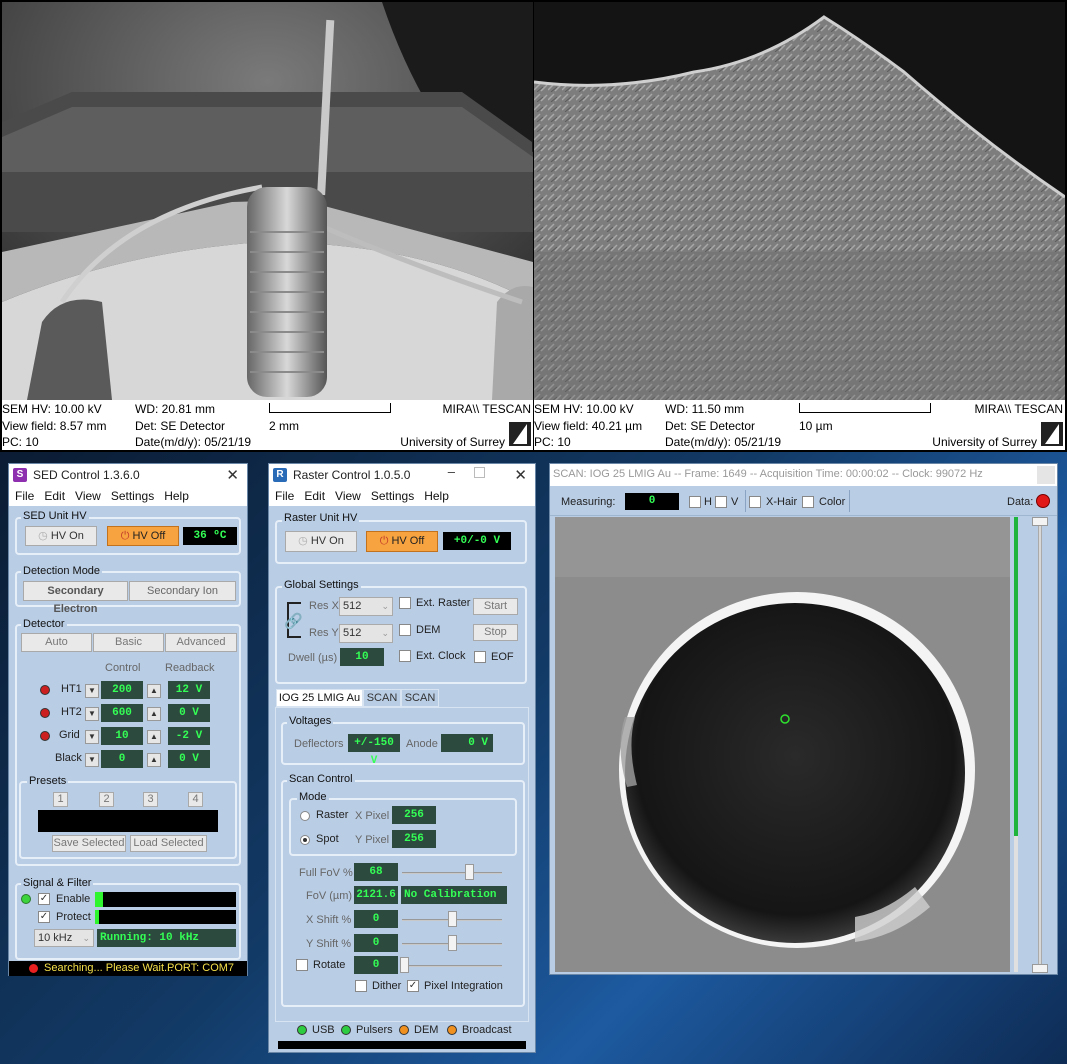 Image resolution: width=1067 pixels, height=1064 pixels. I want to click on grid-increment-button: ▲, so click(154, 737).